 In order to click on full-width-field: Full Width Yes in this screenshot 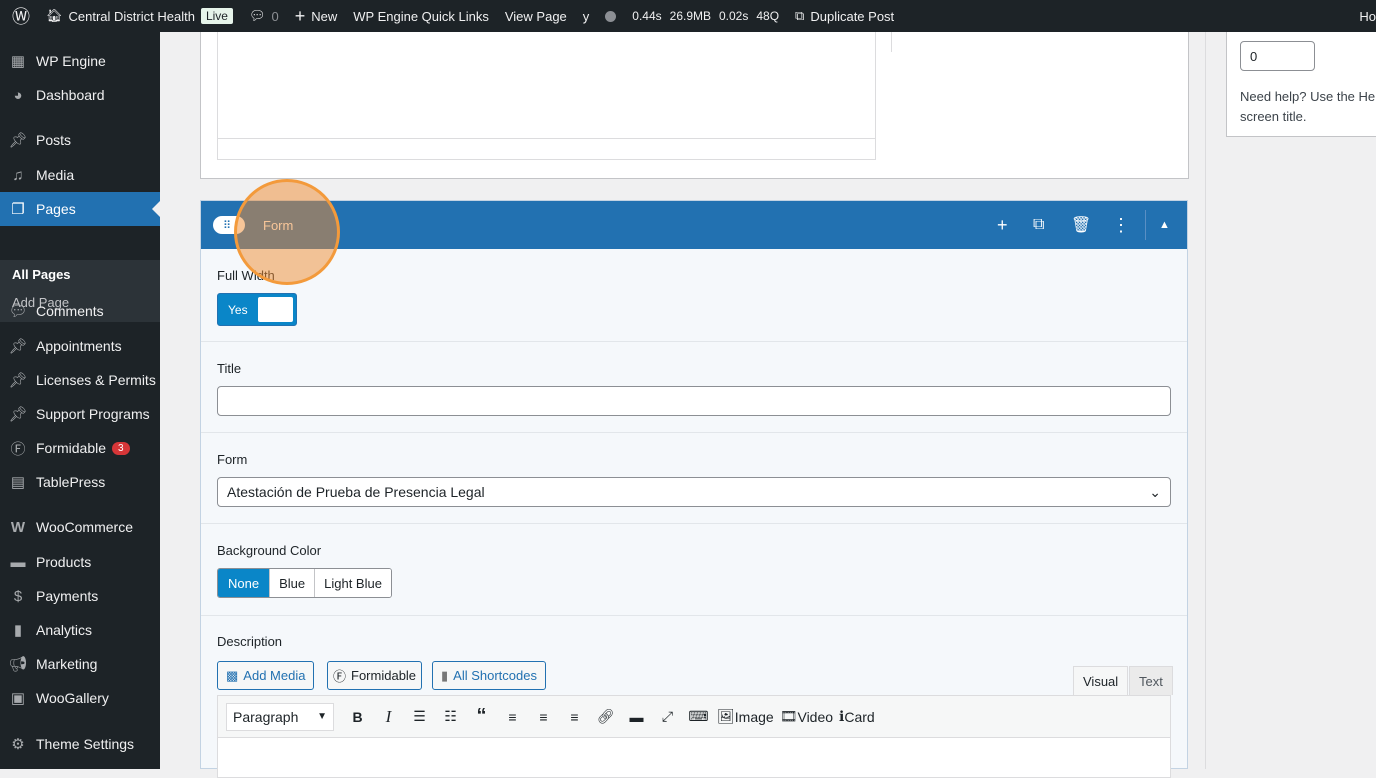, I will do `click(694, 295)`.